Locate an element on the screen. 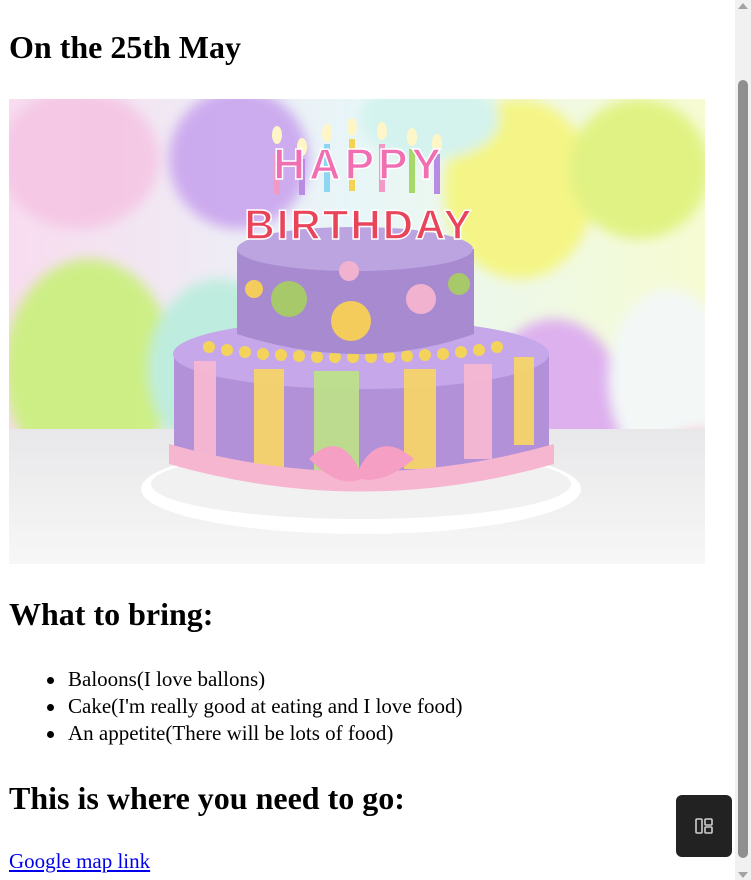 Image resolution: width=751 pixels, height=880 pixels. banner-line2: BIRTHDAY is located at coordinates (358, 224).